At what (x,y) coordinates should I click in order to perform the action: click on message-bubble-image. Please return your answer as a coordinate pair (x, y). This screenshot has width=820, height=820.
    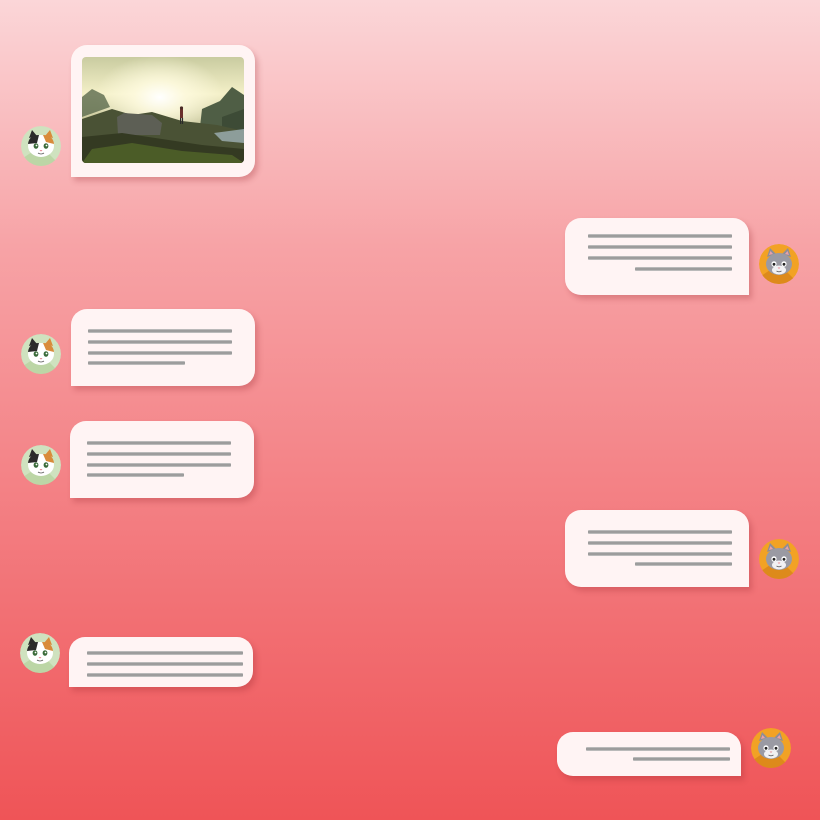
    Looking at the image, I should click on (163, 111).